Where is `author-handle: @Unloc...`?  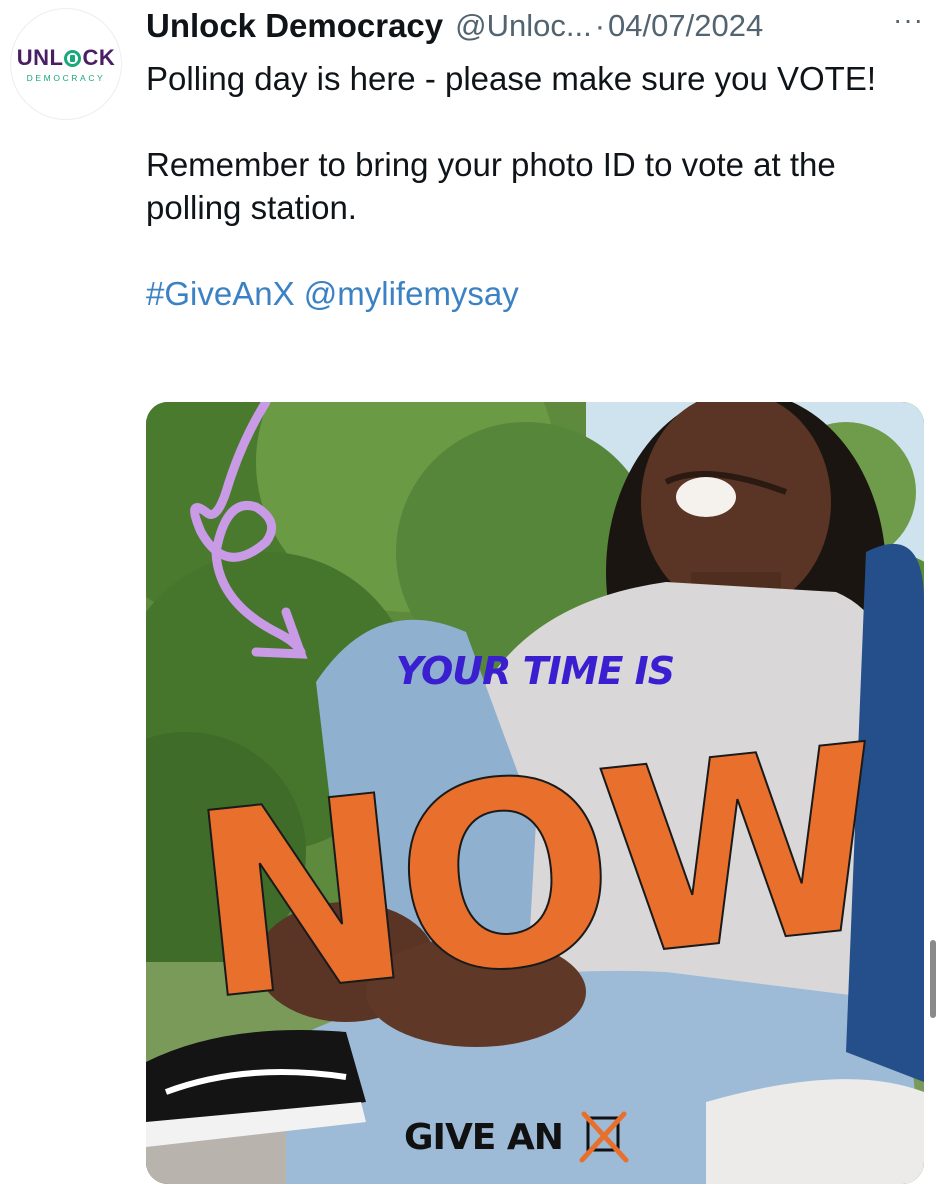
author-handle: @Unloc... is located at coordinates (523, 26).